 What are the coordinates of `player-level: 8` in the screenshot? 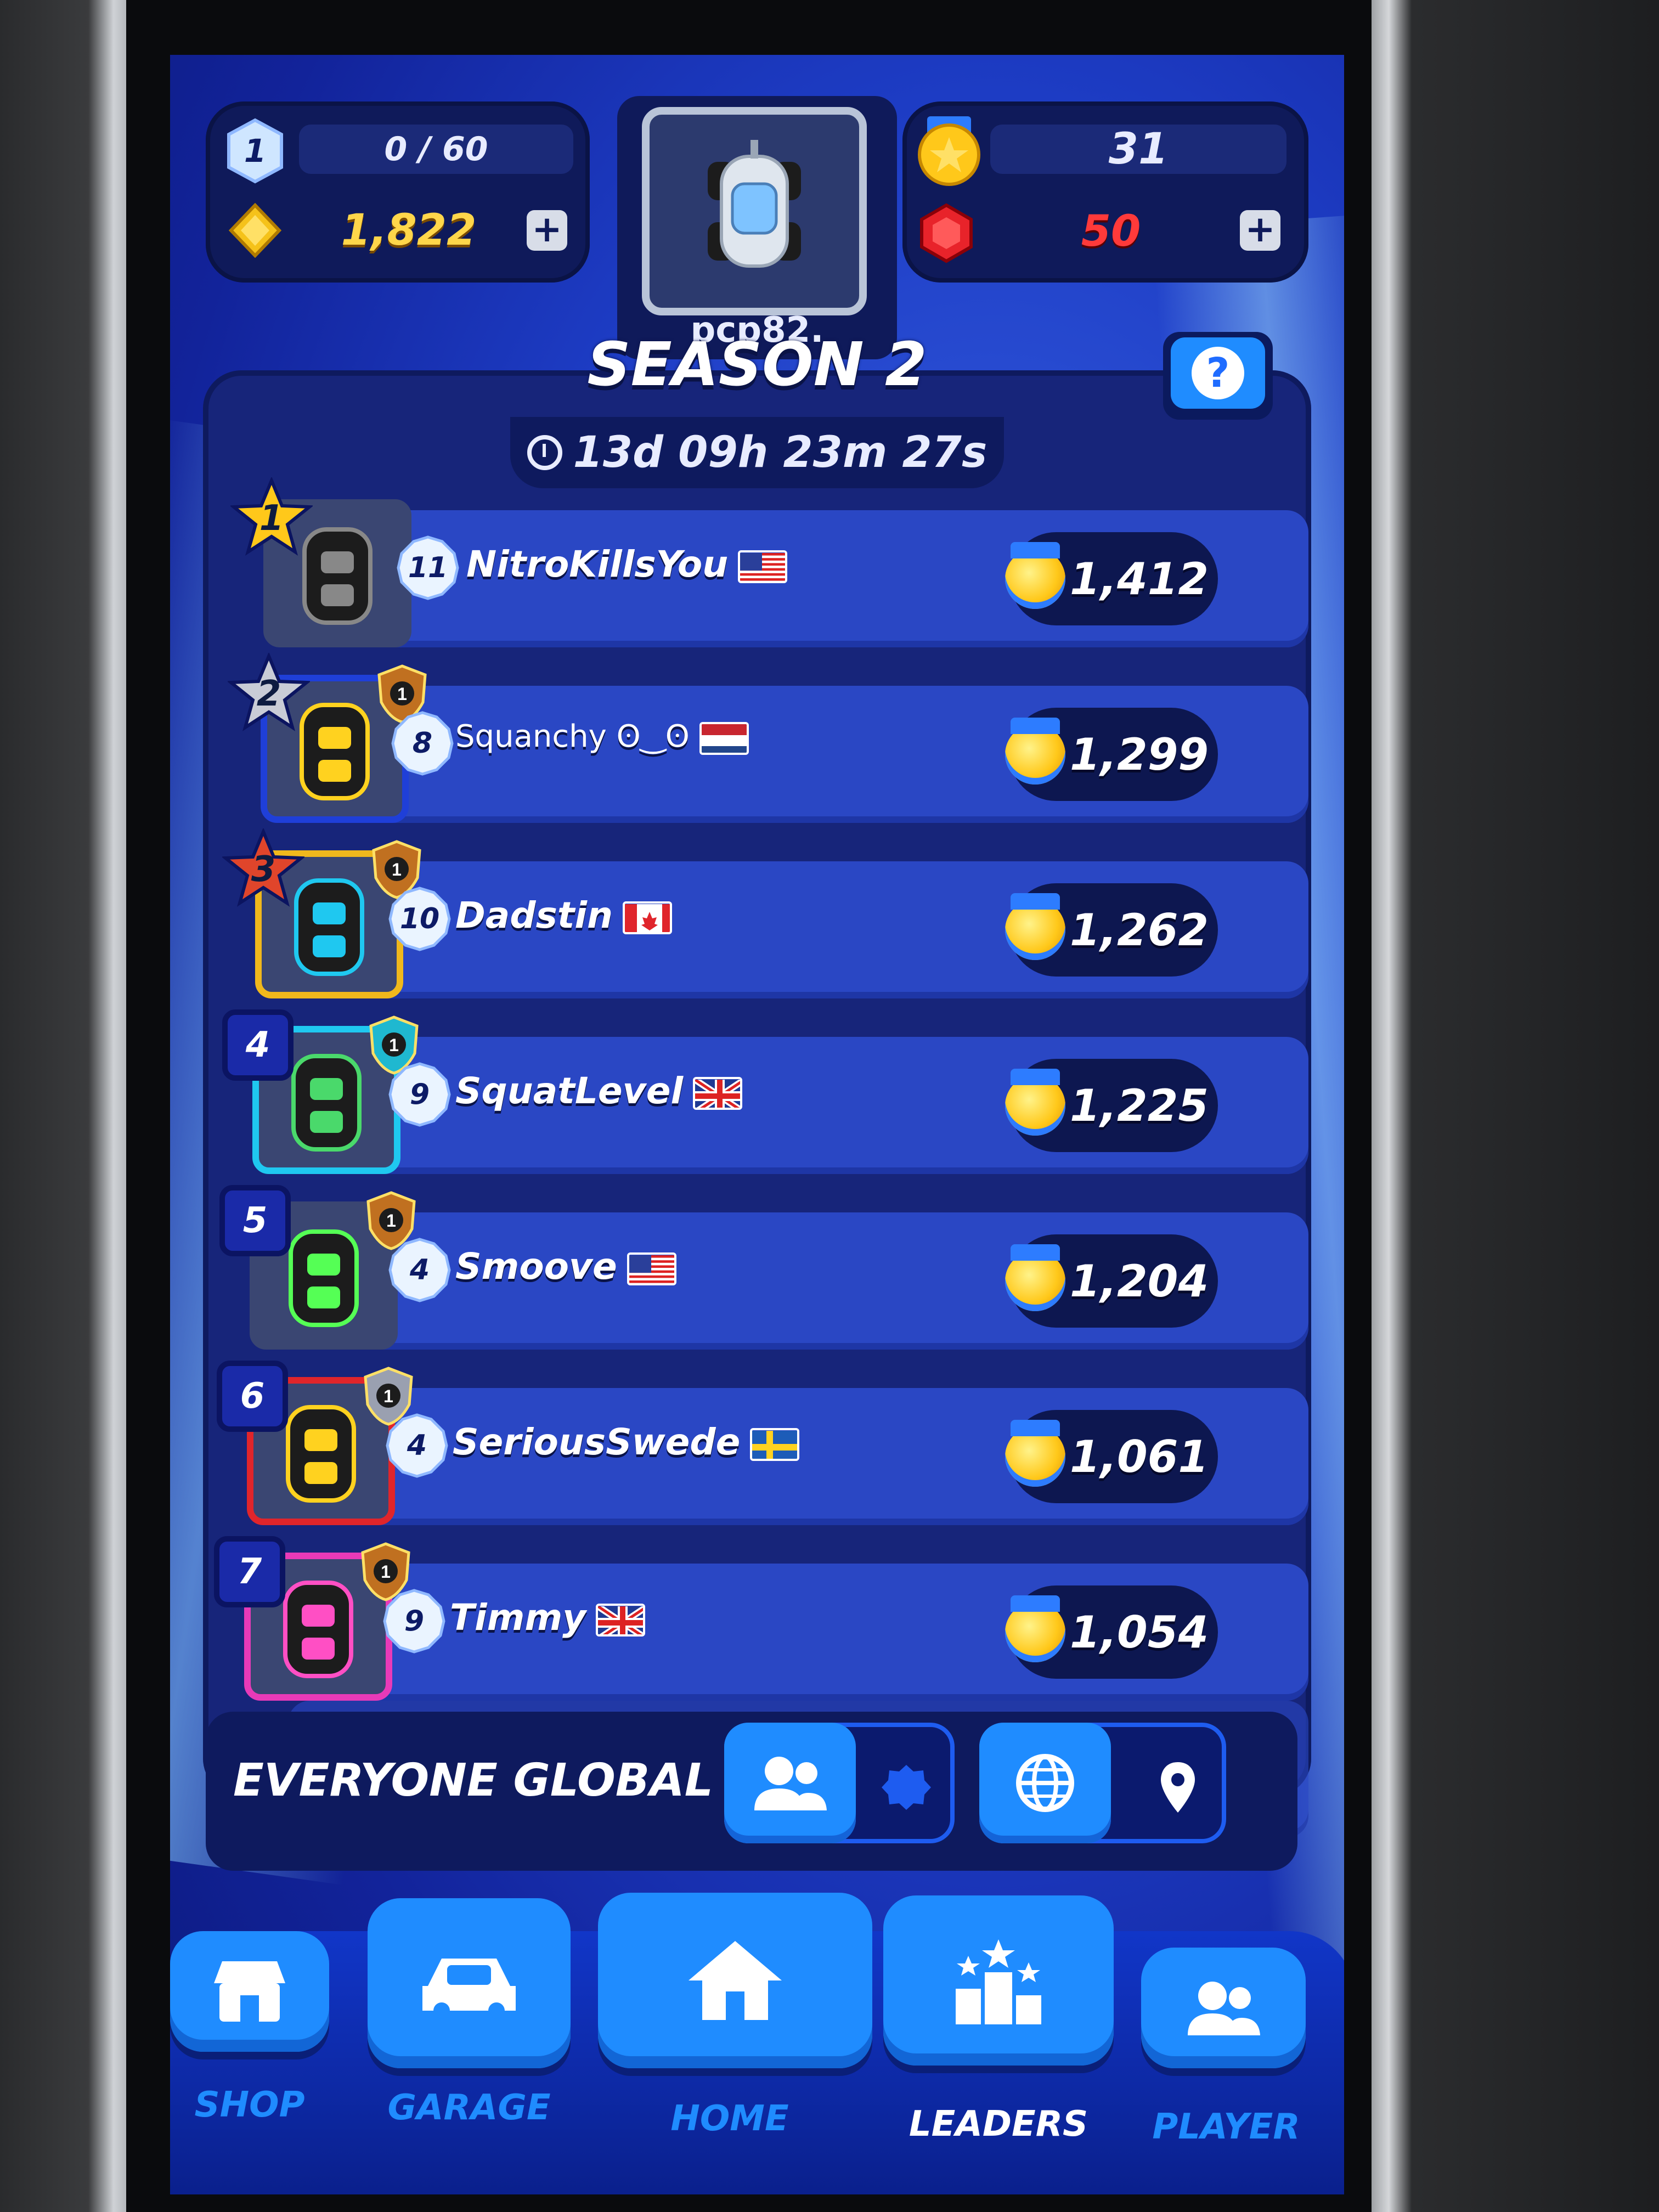 It's located at (423, 744).